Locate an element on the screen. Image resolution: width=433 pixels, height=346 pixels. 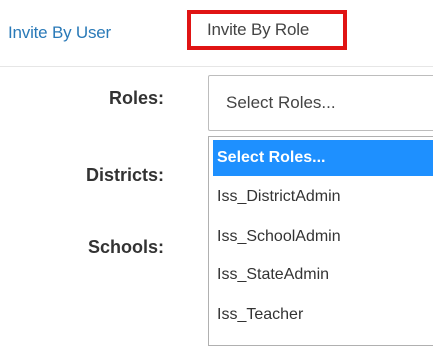
schools-label: Schools: is located at coordinates (125, 247).